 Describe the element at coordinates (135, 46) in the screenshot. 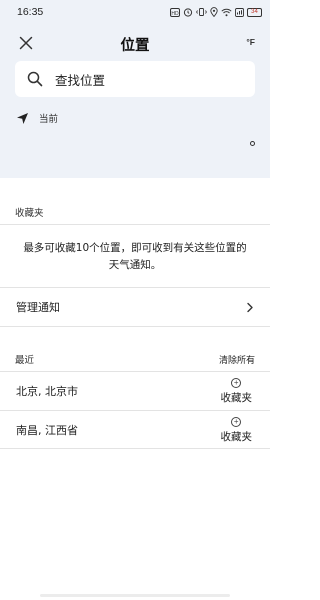

I see `page-title: 位置` at that location.